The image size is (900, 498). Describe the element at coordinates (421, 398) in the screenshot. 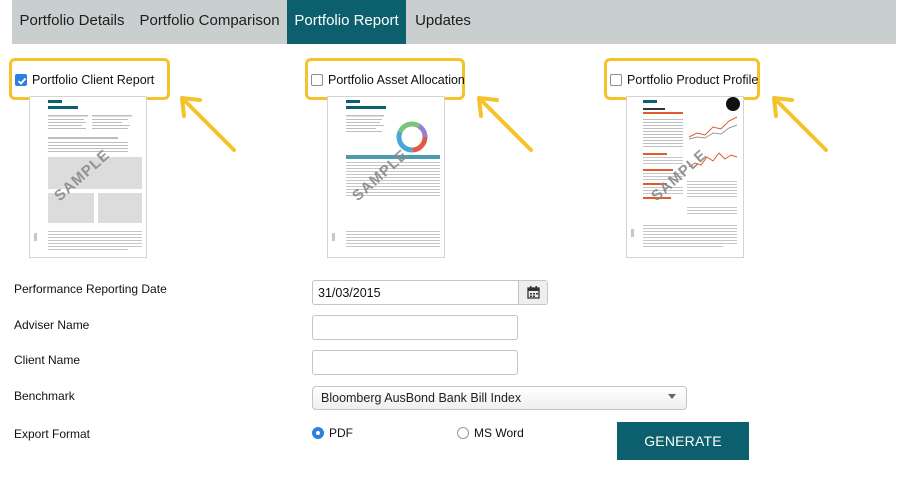

I see `benchmark-selected-value: Bloomberg AusBond Bank Bill Index` at that location.